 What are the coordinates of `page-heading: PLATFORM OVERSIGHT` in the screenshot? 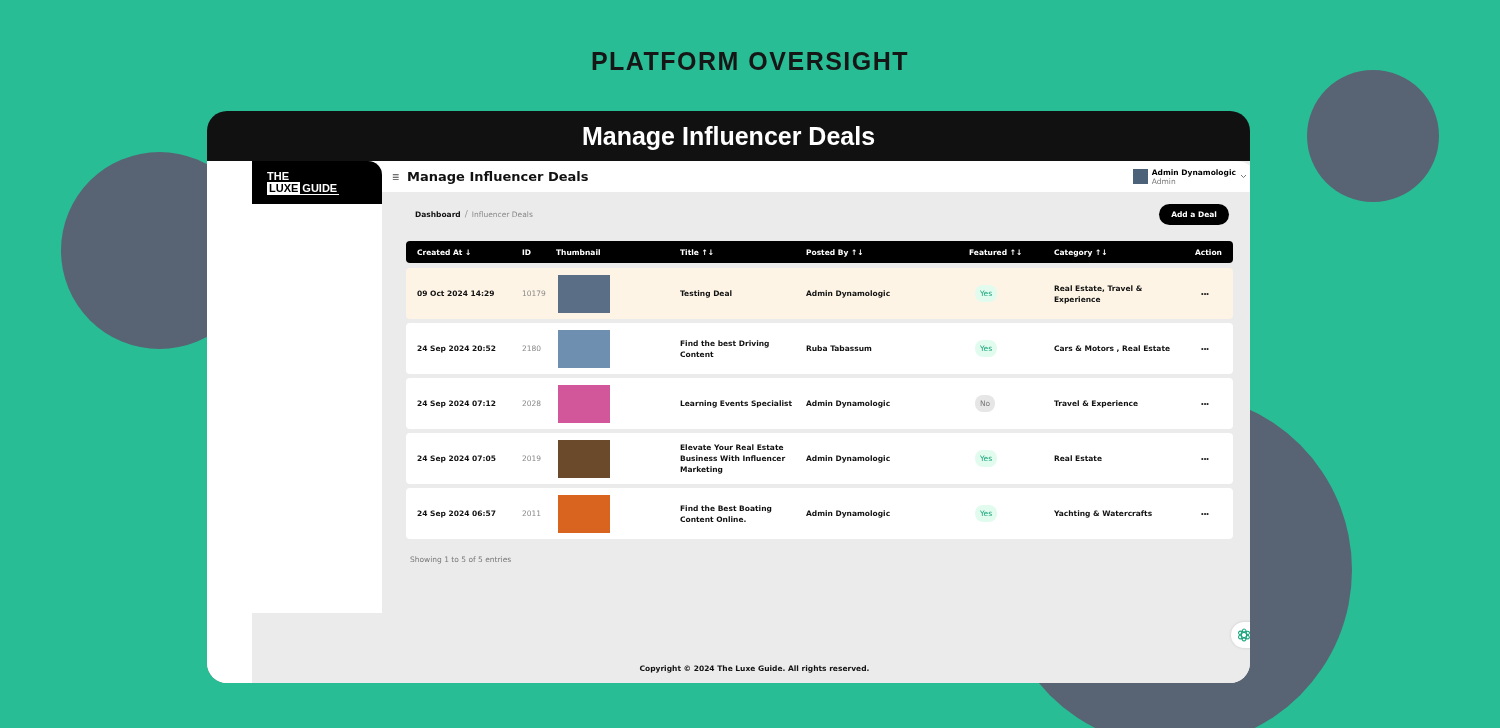 It's located at (750, 61).